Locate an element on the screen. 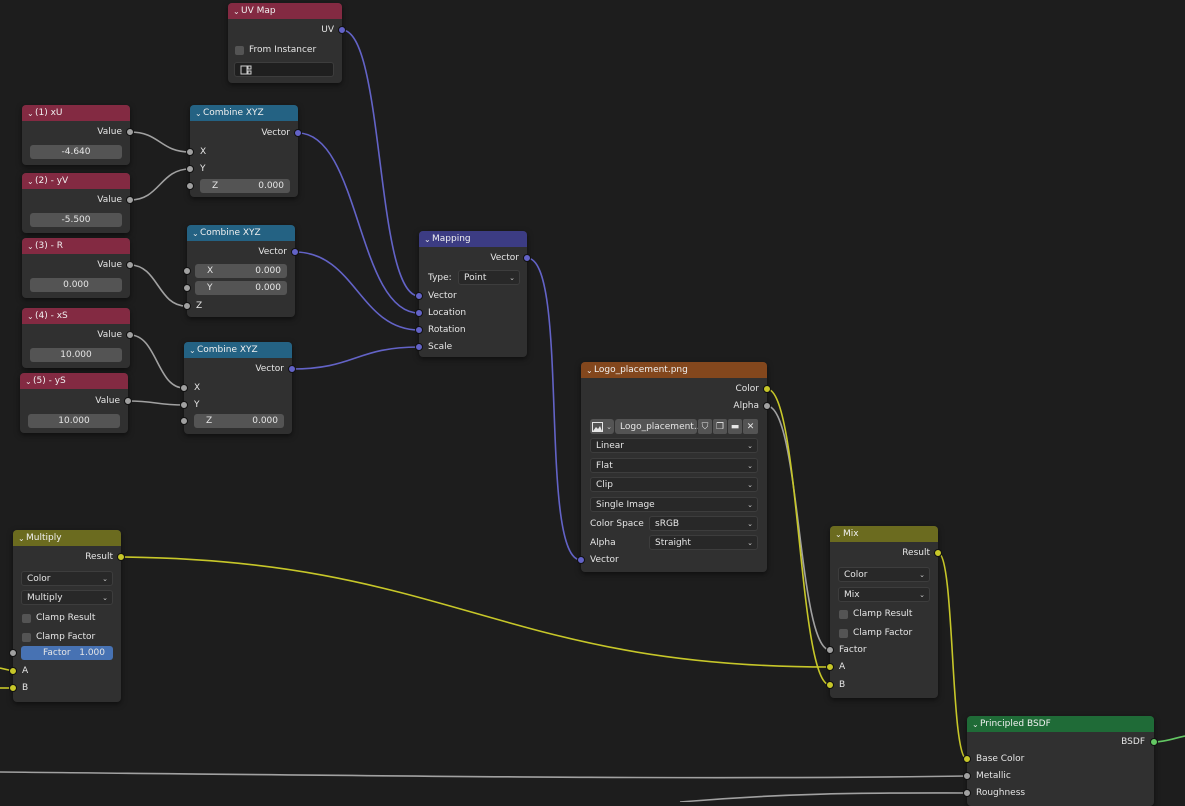  from-instancer-checkbox: From Instancer is located at coordinates (275, 50).